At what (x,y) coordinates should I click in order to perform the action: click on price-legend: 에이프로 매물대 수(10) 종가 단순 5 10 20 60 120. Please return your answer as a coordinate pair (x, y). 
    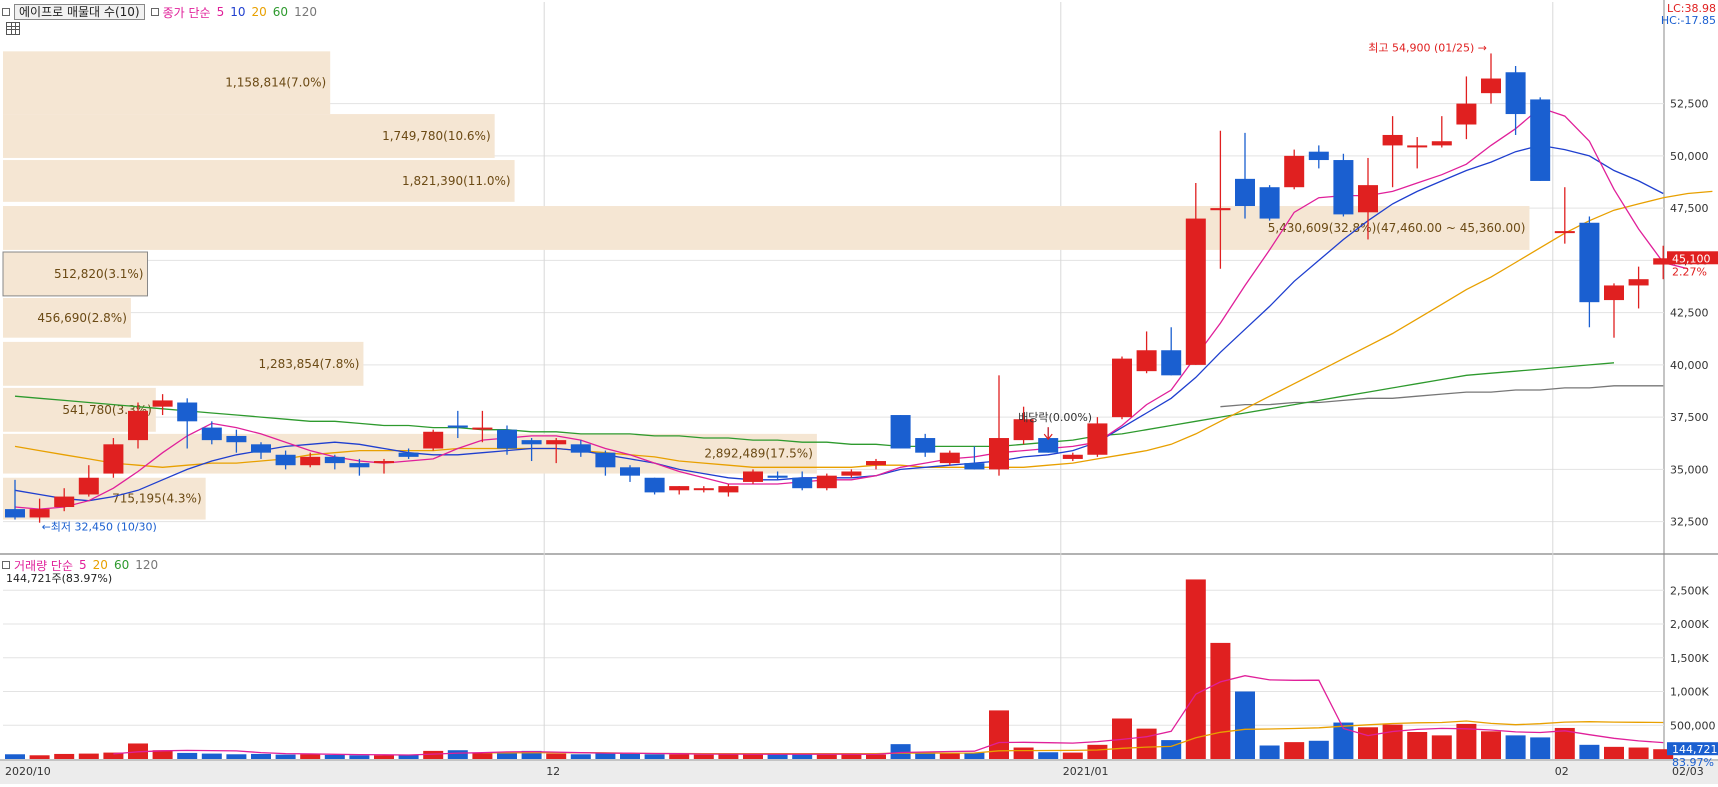
    Looking at the image, I should click on (162, 12).